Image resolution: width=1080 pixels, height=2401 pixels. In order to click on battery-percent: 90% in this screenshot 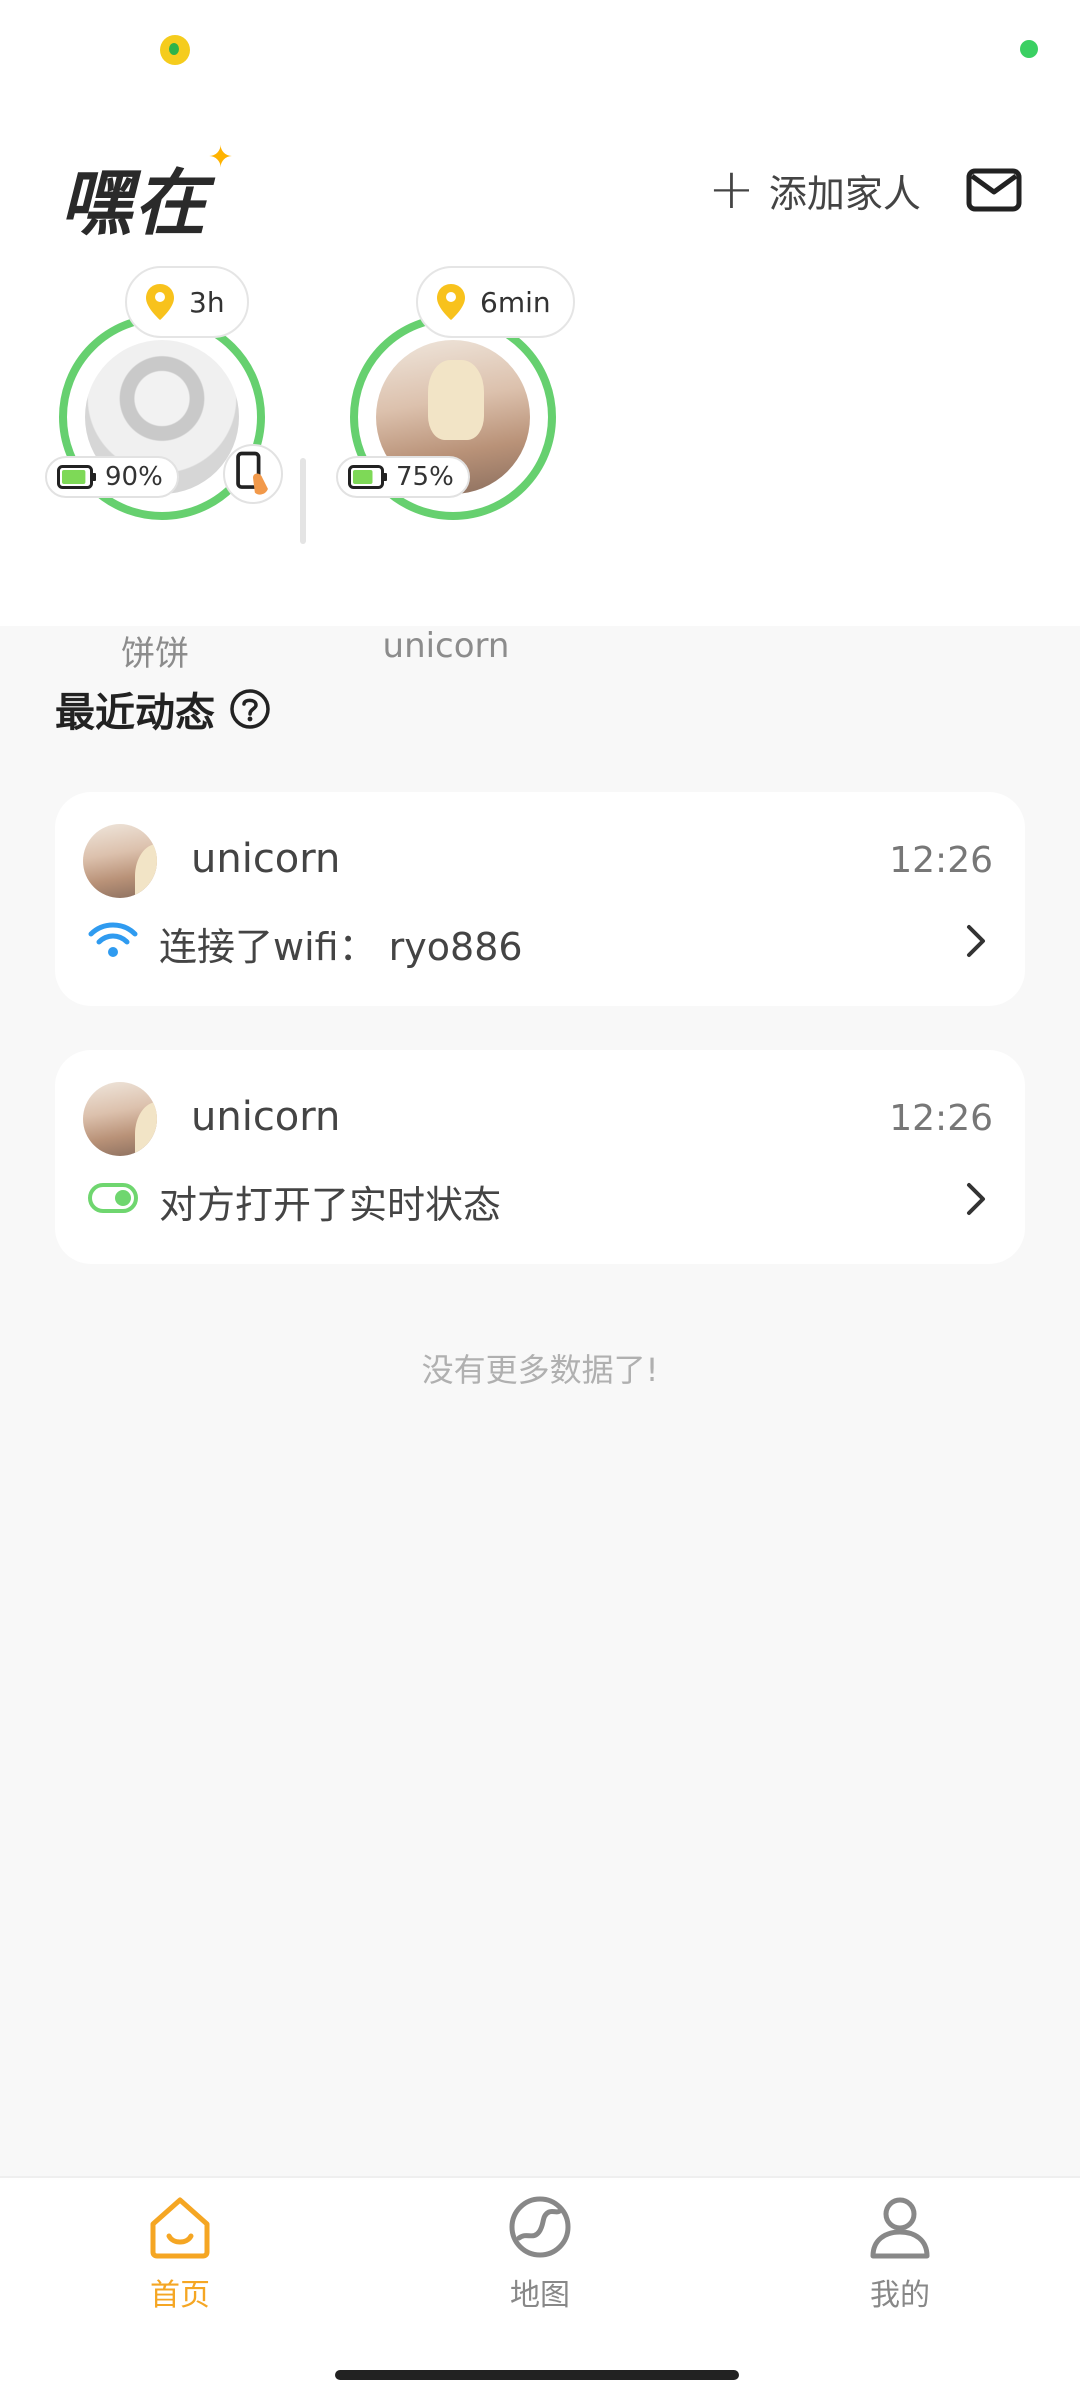, I will do `click(134, 477)`.